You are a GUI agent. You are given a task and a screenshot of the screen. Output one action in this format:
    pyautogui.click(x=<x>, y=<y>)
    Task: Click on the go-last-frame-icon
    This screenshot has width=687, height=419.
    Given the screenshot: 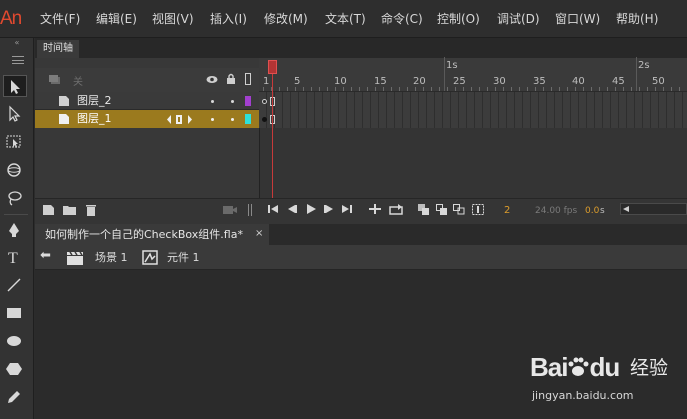 What is the action you would take?
    pyautogui.click(x=347, y=209)
    